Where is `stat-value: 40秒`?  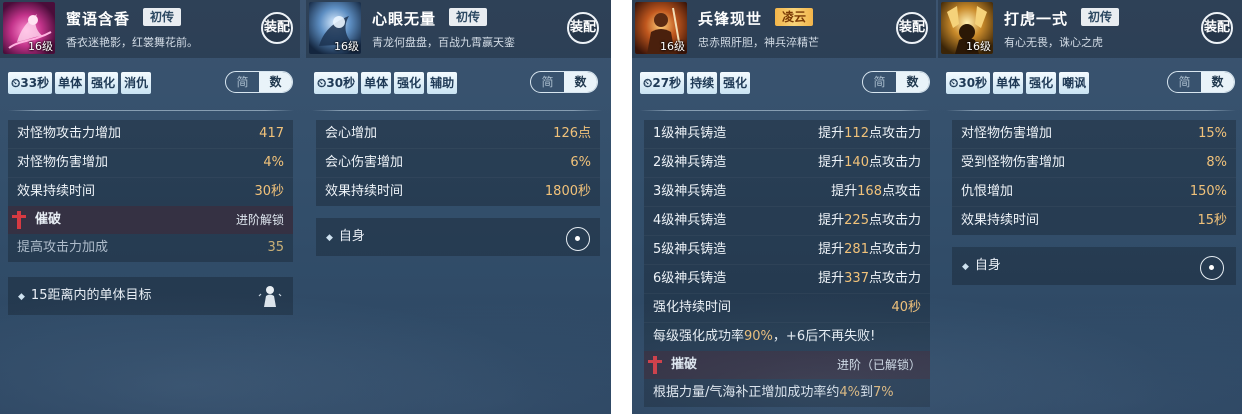 stat-value: 40秒 is located at coordinates (906, 307).